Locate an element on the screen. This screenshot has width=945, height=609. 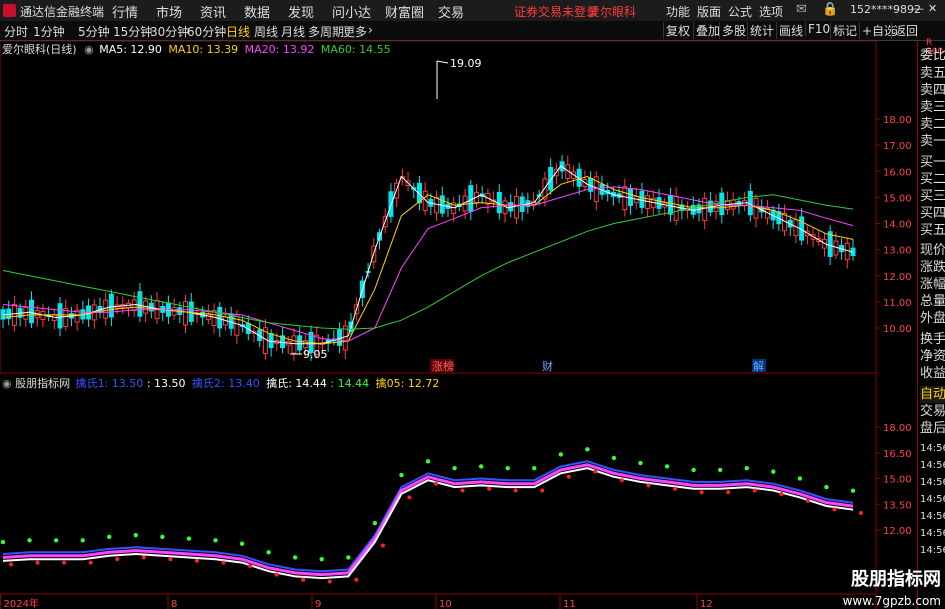
period-monthly: 月线 is located at coordinates (293, 31).